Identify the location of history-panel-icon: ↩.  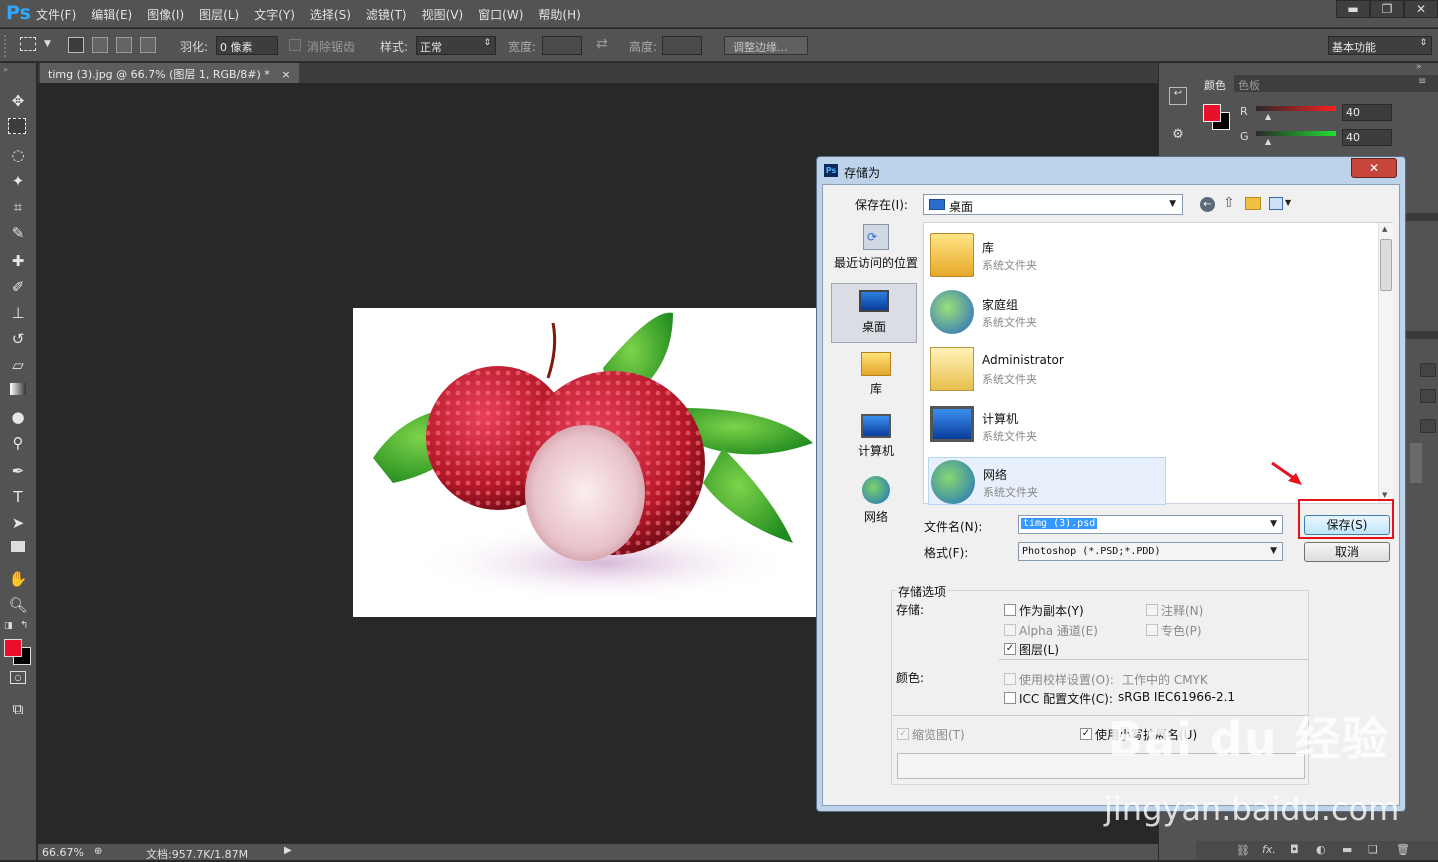
(1178, 96).